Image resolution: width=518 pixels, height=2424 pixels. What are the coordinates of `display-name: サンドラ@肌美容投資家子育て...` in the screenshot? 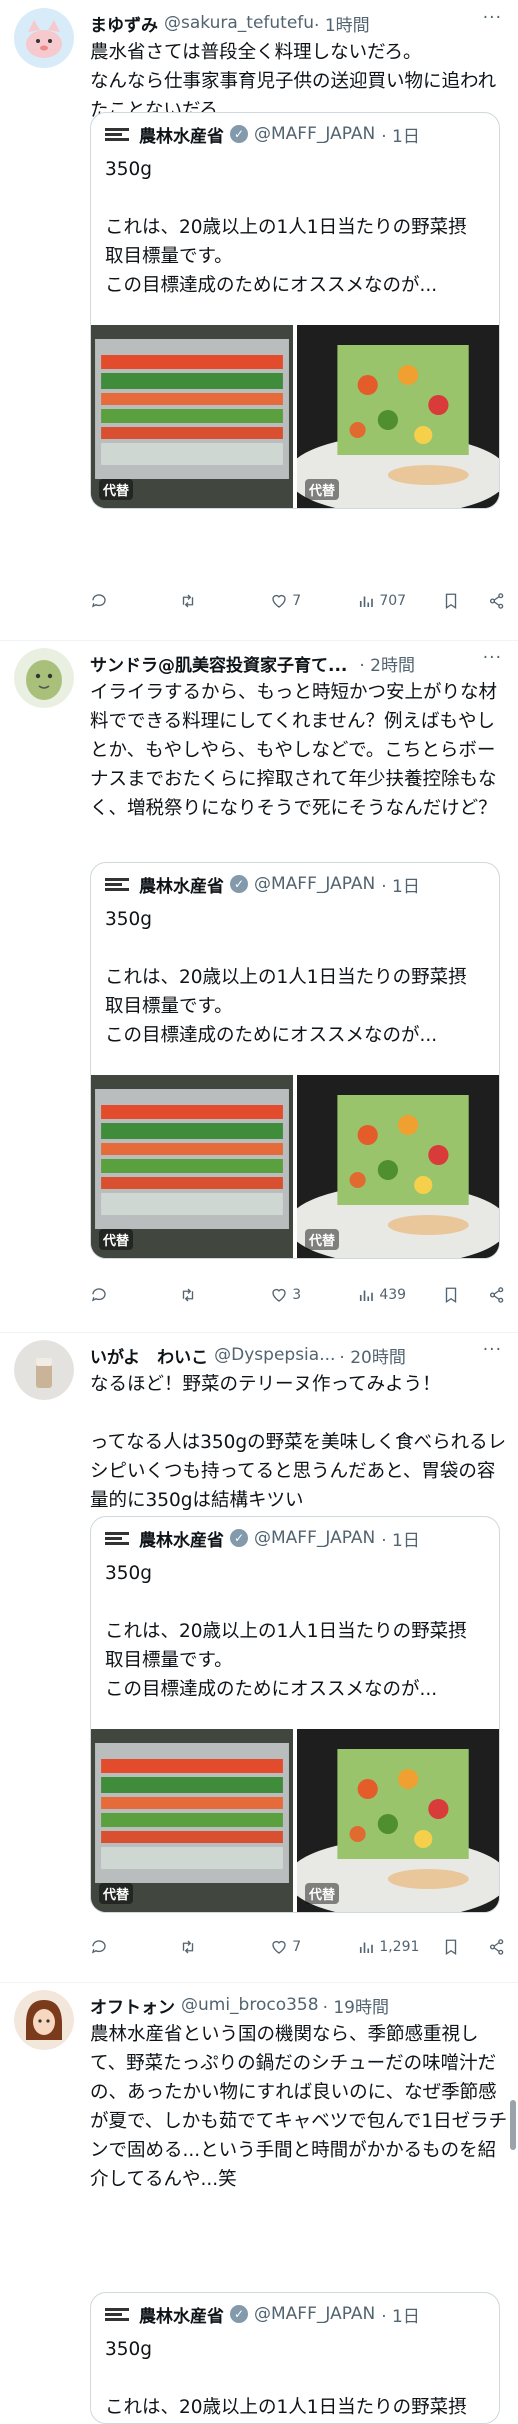 It's located at (218, 663).